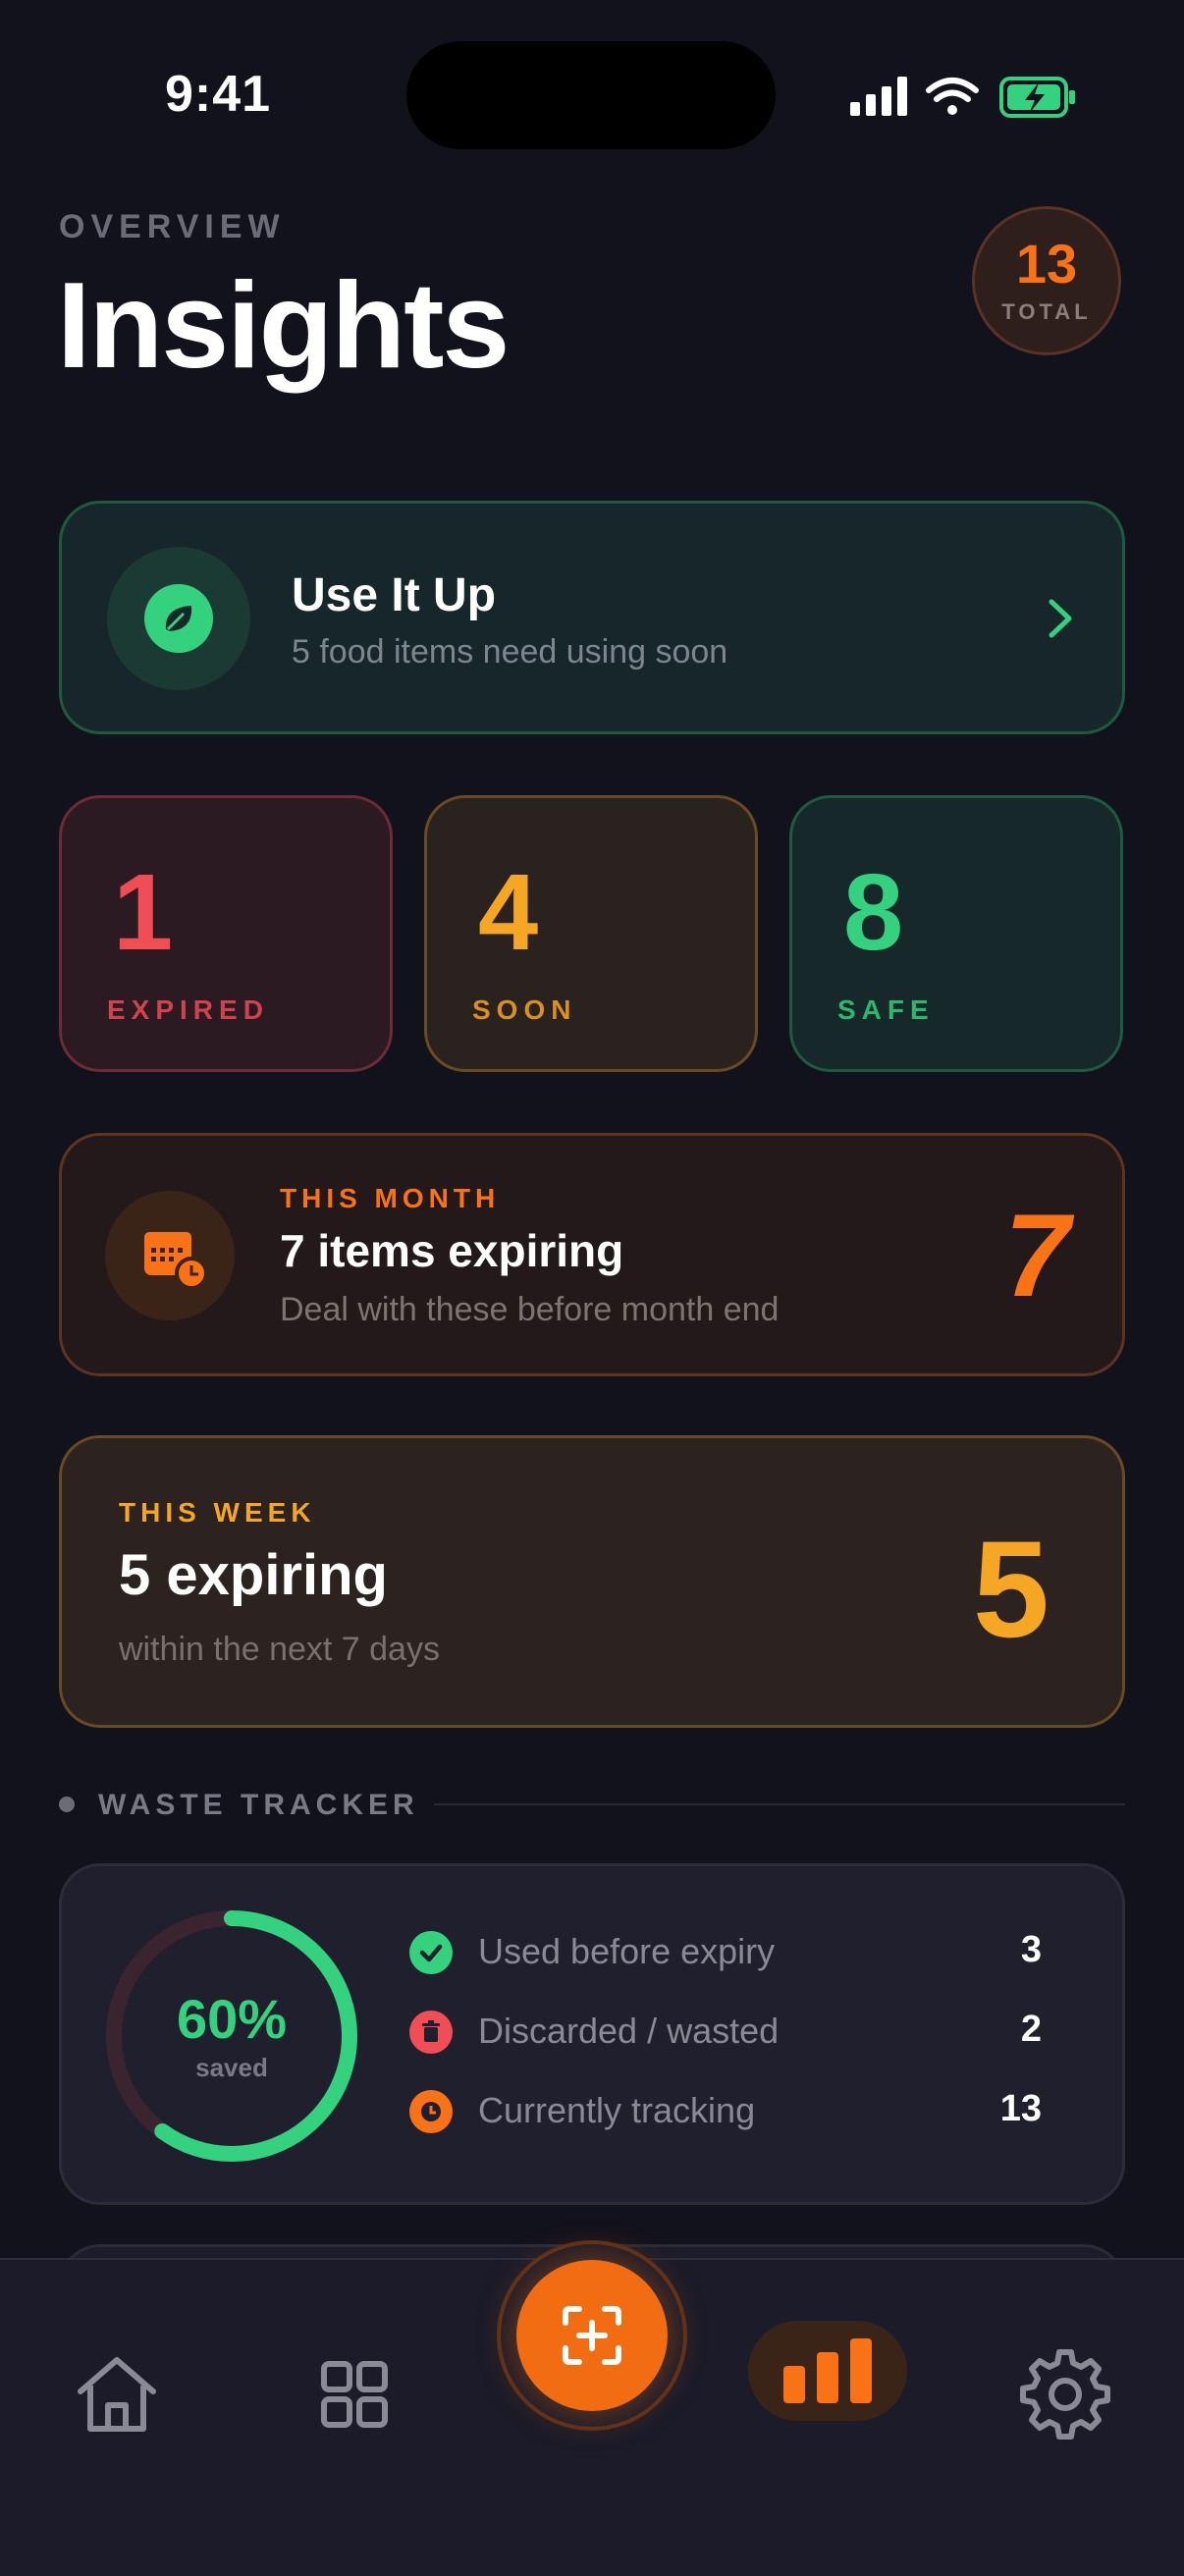 Image resolution: width=1184 pixels, height=2576 pixels. What do you see at coordinates (956, 933) in the screenshot?
I see `safe-stat-tile: 8 SAFE` at bounding box center [956, 933].